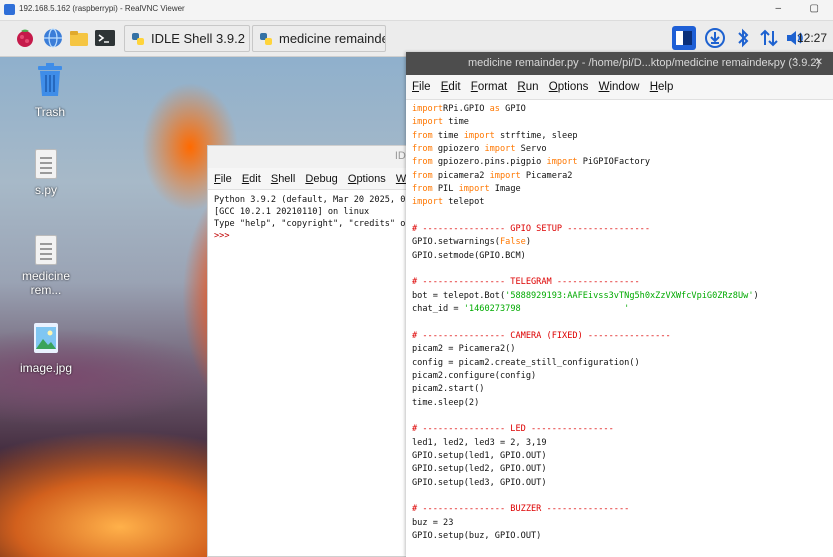 The width and height of the screenshot is (833, 557). What do you see at coordinates (433, 522) in the screenshot?
I see `code-token: buz = 23` at bounding box center [433, 522].